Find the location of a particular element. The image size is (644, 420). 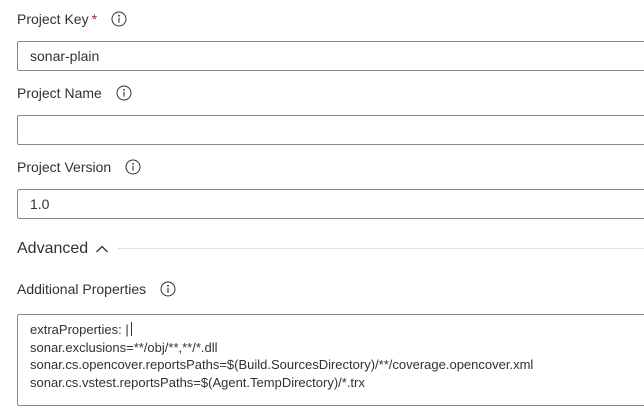

project-name-label-row: Project Name is located at coordinates (74, 93).